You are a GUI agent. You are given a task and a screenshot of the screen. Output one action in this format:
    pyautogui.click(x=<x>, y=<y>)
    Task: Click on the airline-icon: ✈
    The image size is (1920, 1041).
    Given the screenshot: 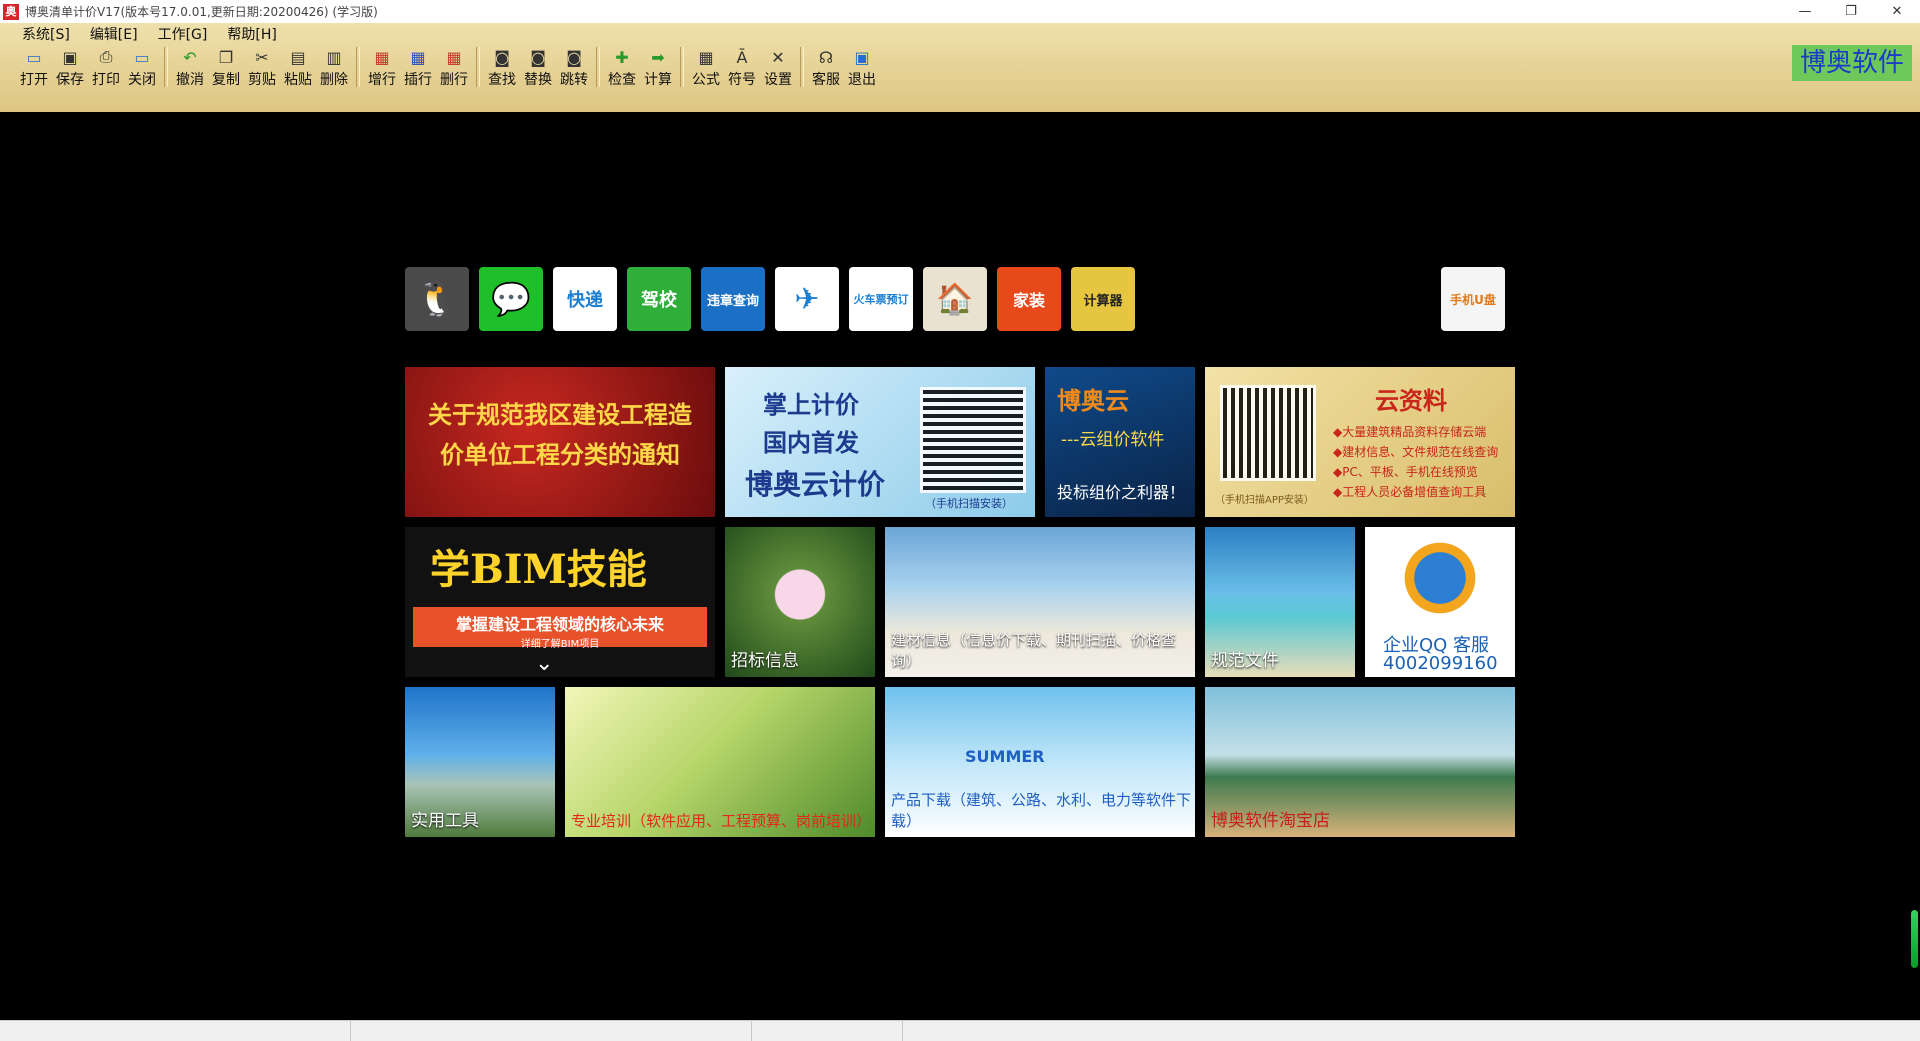 What is the action you would take?
    pyautogui.click(x=807, y=299)
    